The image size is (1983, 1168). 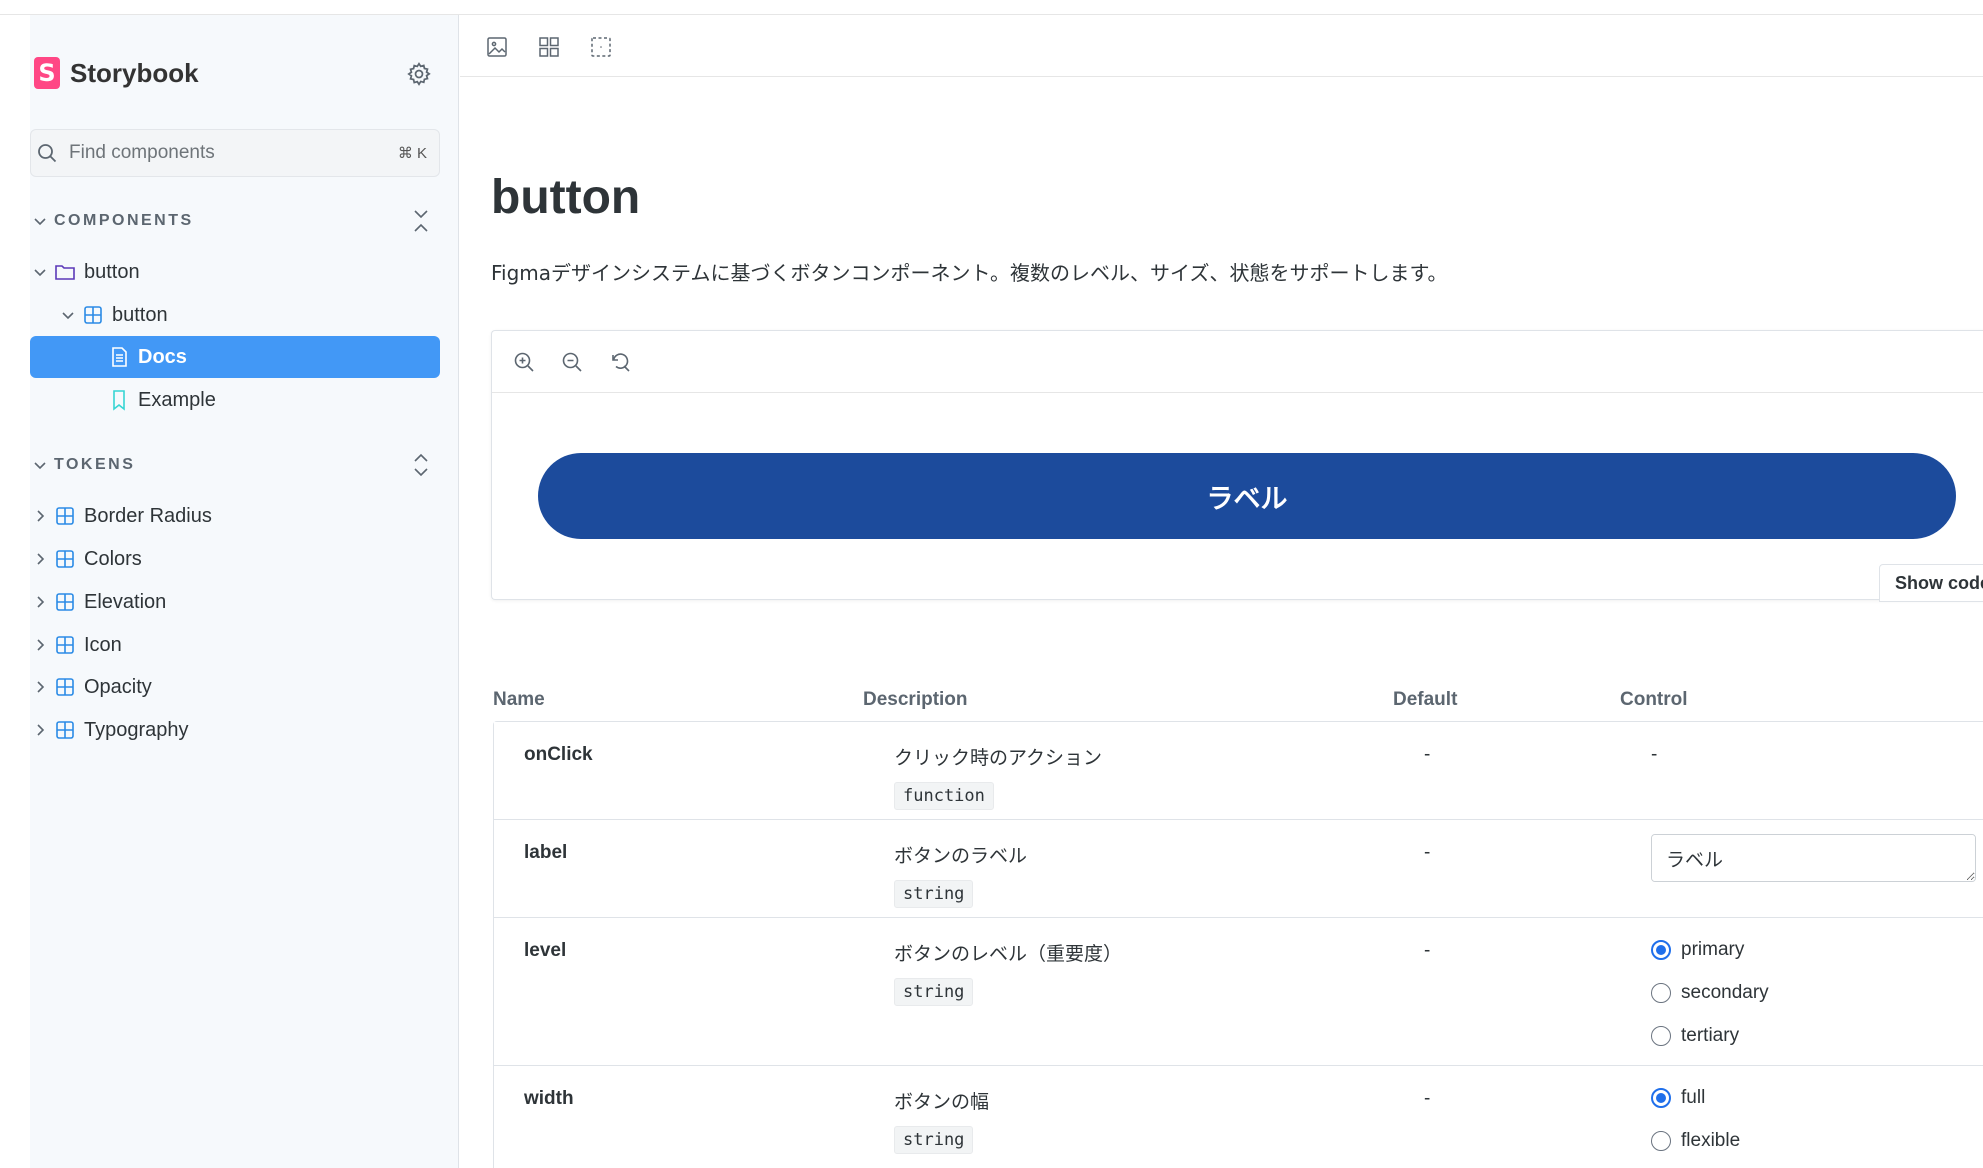 What do you see at coordinates (1710, 1036) in the screenshot?
I see `radio-option-tertiary: tertiary` at bounding box center [1710, 1036].